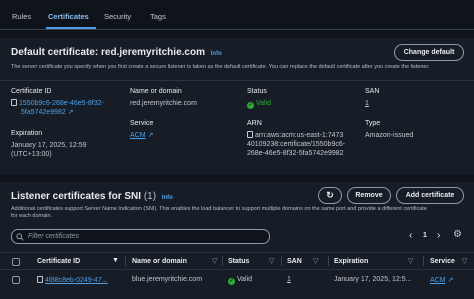 The image size is (474, 299). What do you see at coordinates (61, 103) in the screenshot?
I see `certificate-id-link: 1550b9c6-268e-46e5-8f32-` at bounding box center [61, 103].